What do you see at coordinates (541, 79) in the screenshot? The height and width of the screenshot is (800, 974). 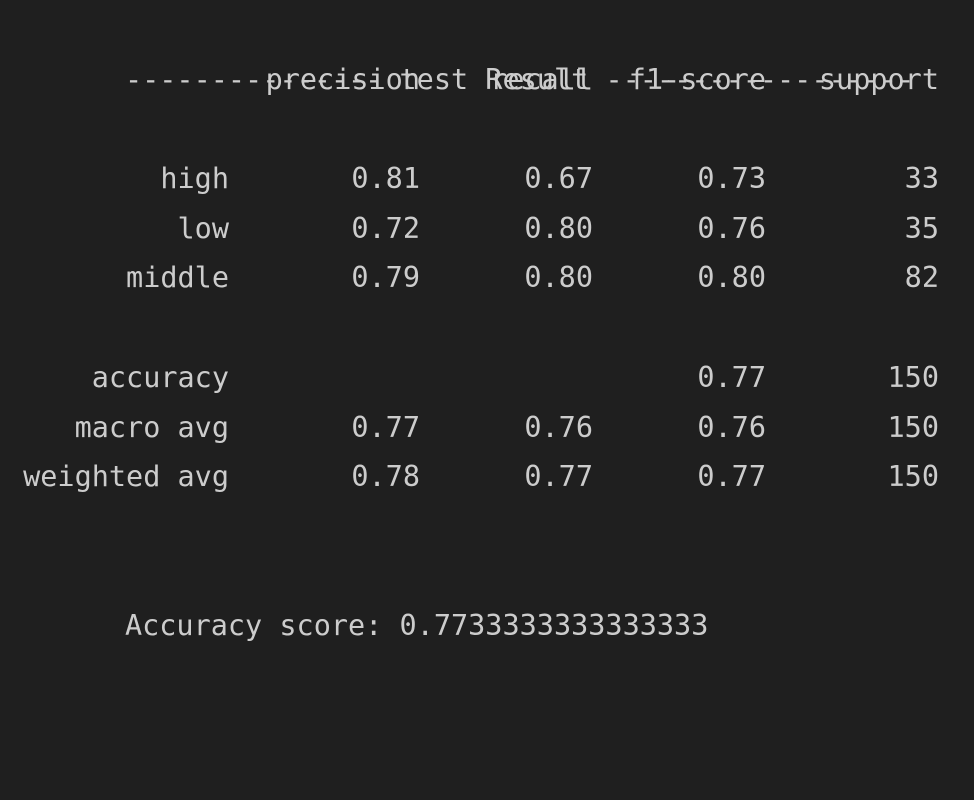 I see `column-header-recall: recall` at bounding box center [541, 79].